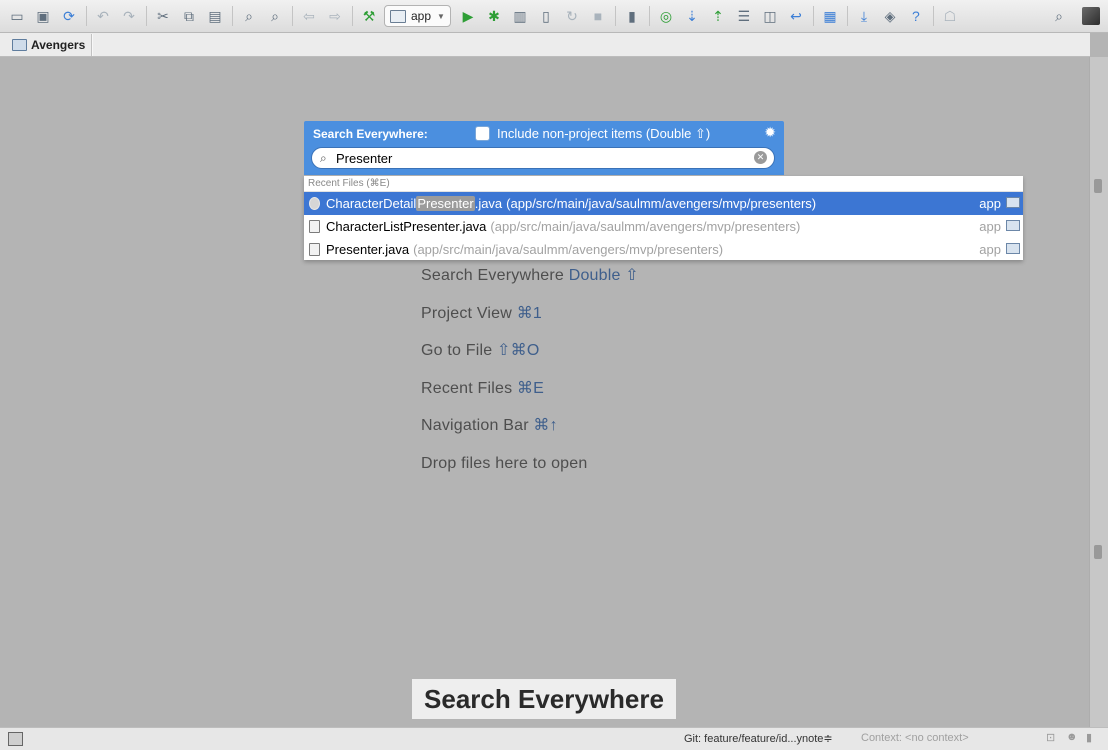 The width and height of the screenshot is (1108, 750). Describe the element at coordinates (744, 16) in the screenshot. I see `vcs-history-icon: ☰` at that location.